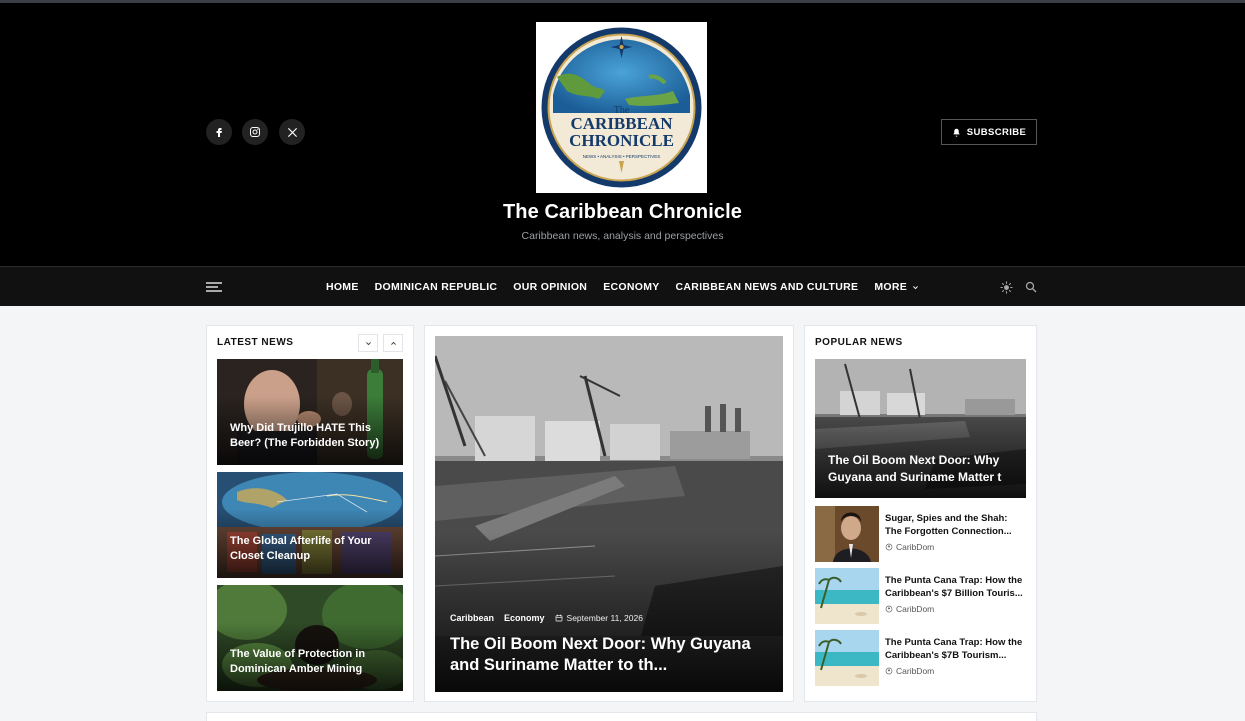 This screenshot has width=1245, height=721. I want to click on nav-dominican-republic: DOMINICAN REPUBLIC, so click(436, 287).